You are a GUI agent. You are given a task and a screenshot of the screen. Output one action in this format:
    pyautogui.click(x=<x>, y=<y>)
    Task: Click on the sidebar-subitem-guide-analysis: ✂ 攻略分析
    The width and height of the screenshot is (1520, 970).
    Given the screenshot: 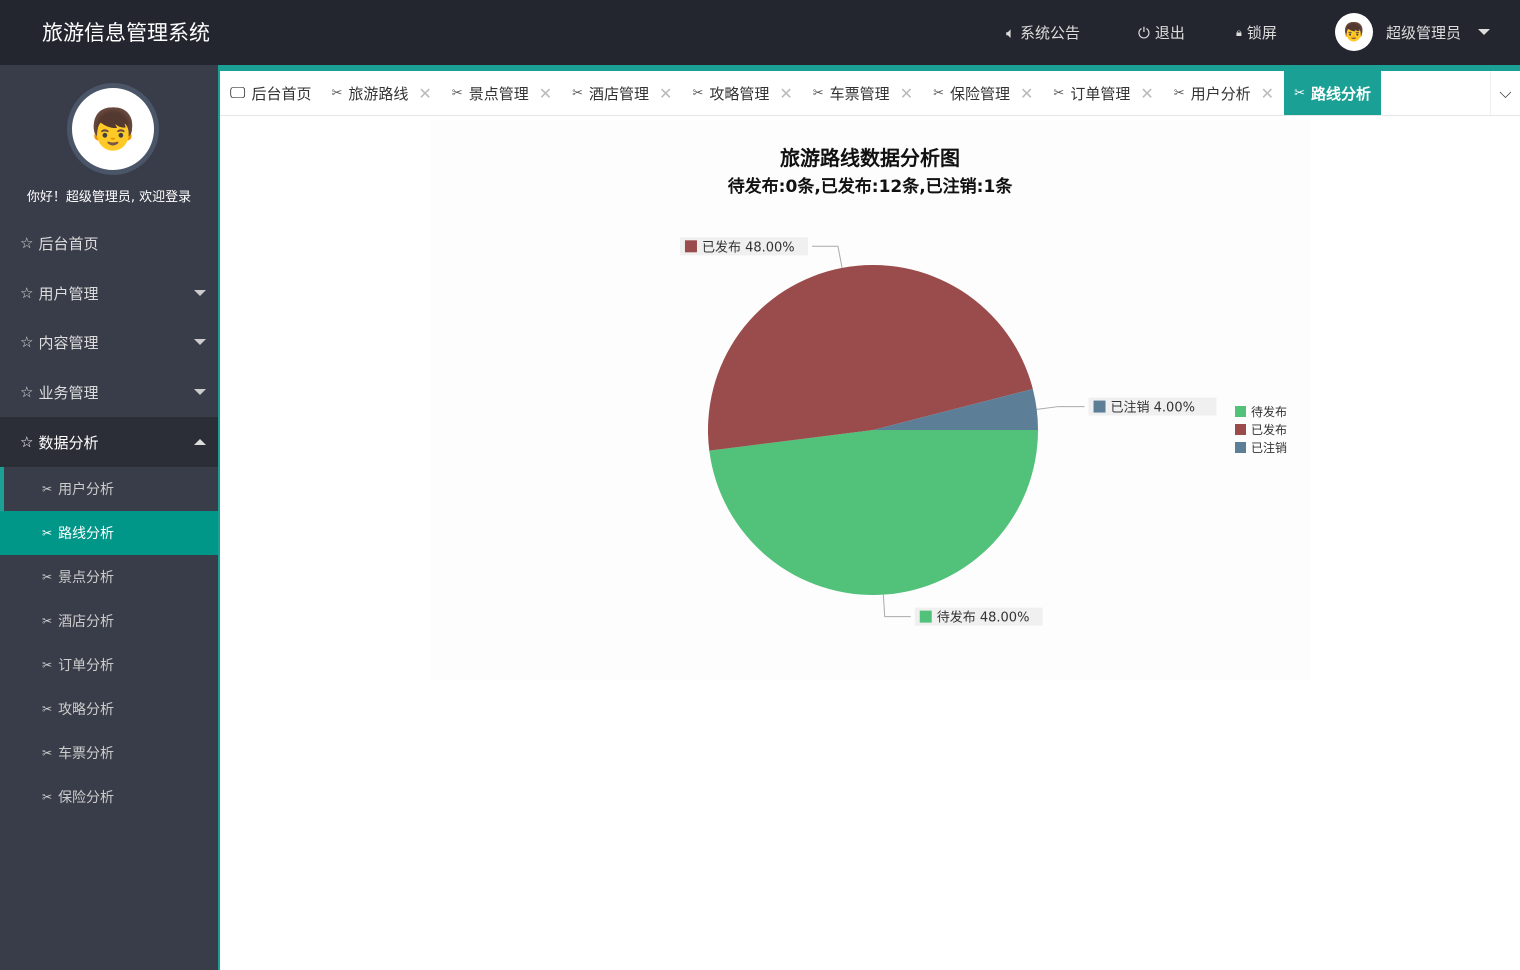 What is the action you would take?
    pyautogui.click(x=109, y=709)
    